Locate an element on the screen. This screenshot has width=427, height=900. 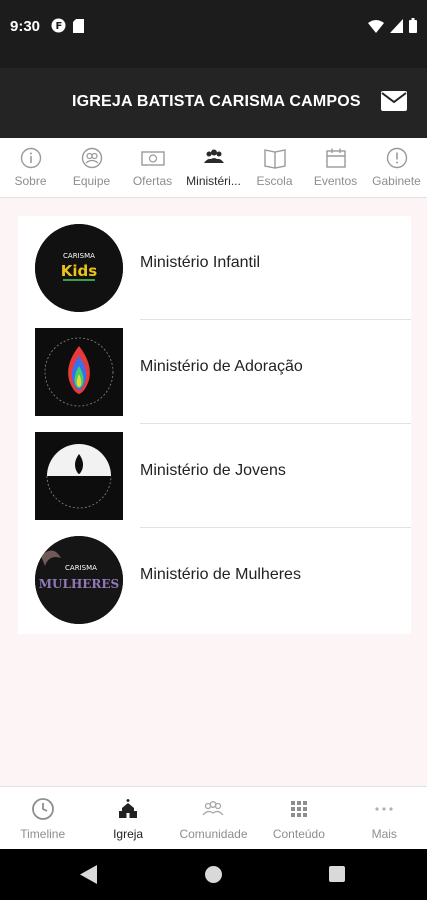
tab-equipe: Equipe is located at coordinates (91, 168).